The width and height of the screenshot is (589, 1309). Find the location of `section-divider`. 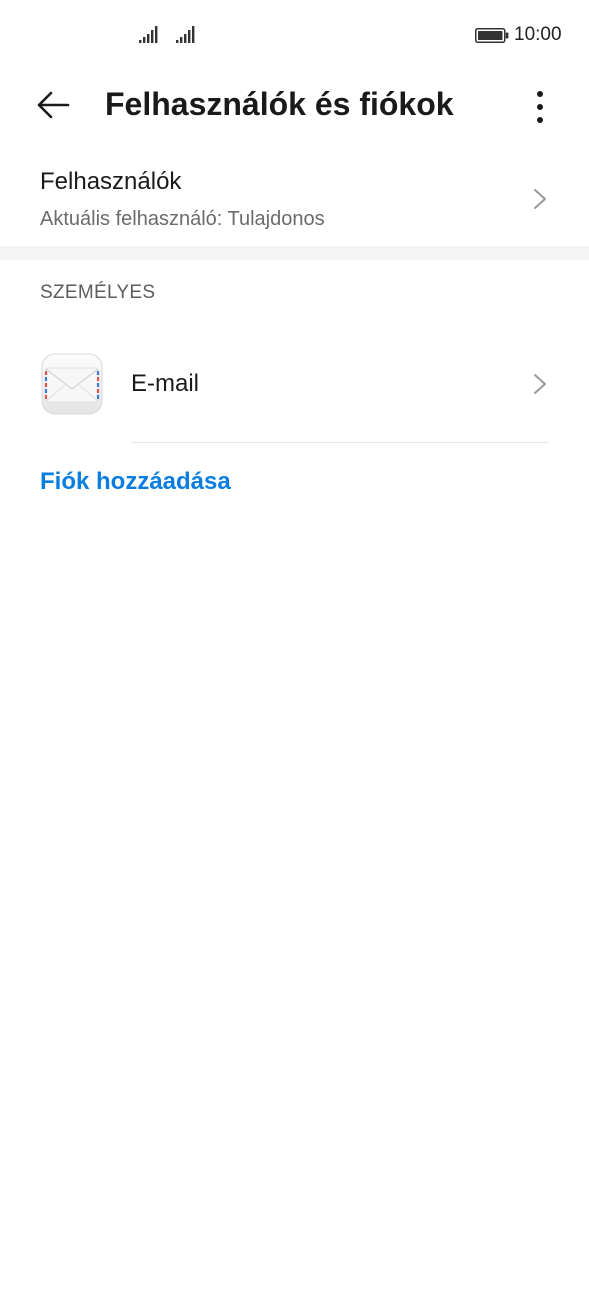

section-divider is located at coordinates (294, 253).